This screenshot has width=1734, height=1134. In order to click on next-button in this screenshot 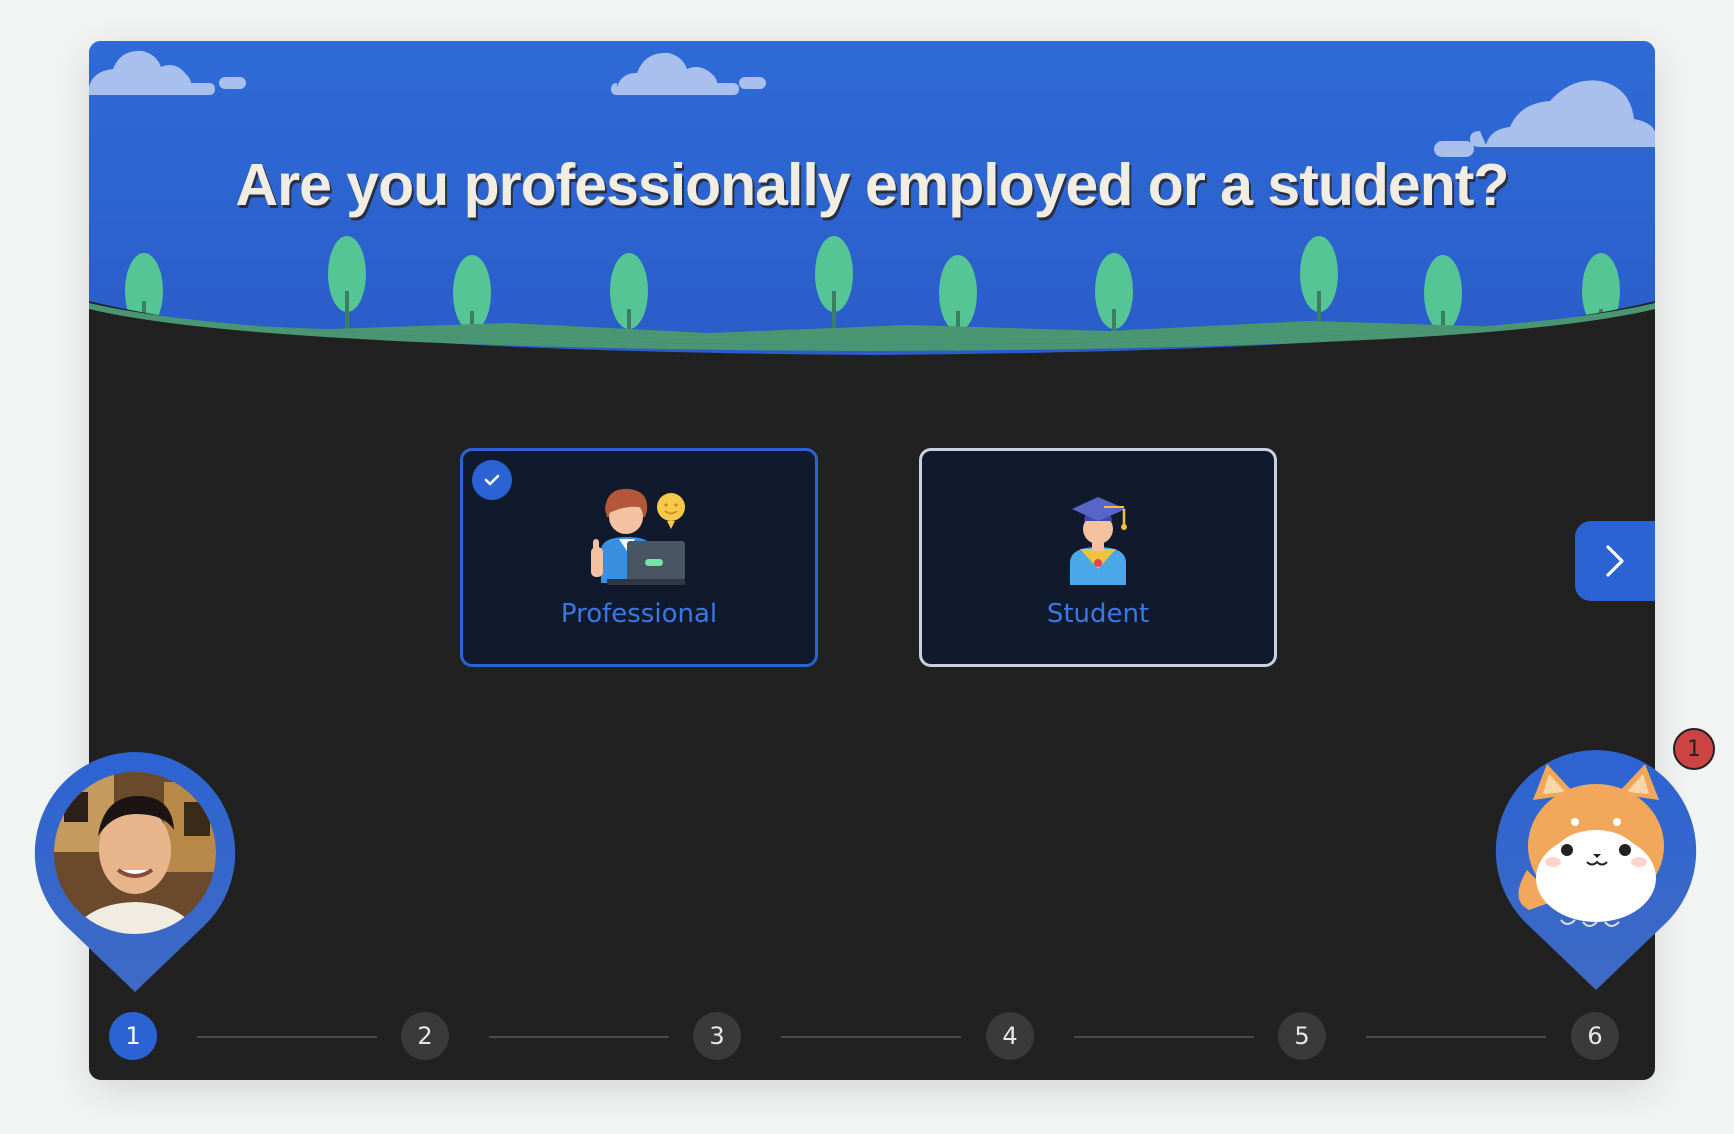, I will do `click(1615, 561)`.